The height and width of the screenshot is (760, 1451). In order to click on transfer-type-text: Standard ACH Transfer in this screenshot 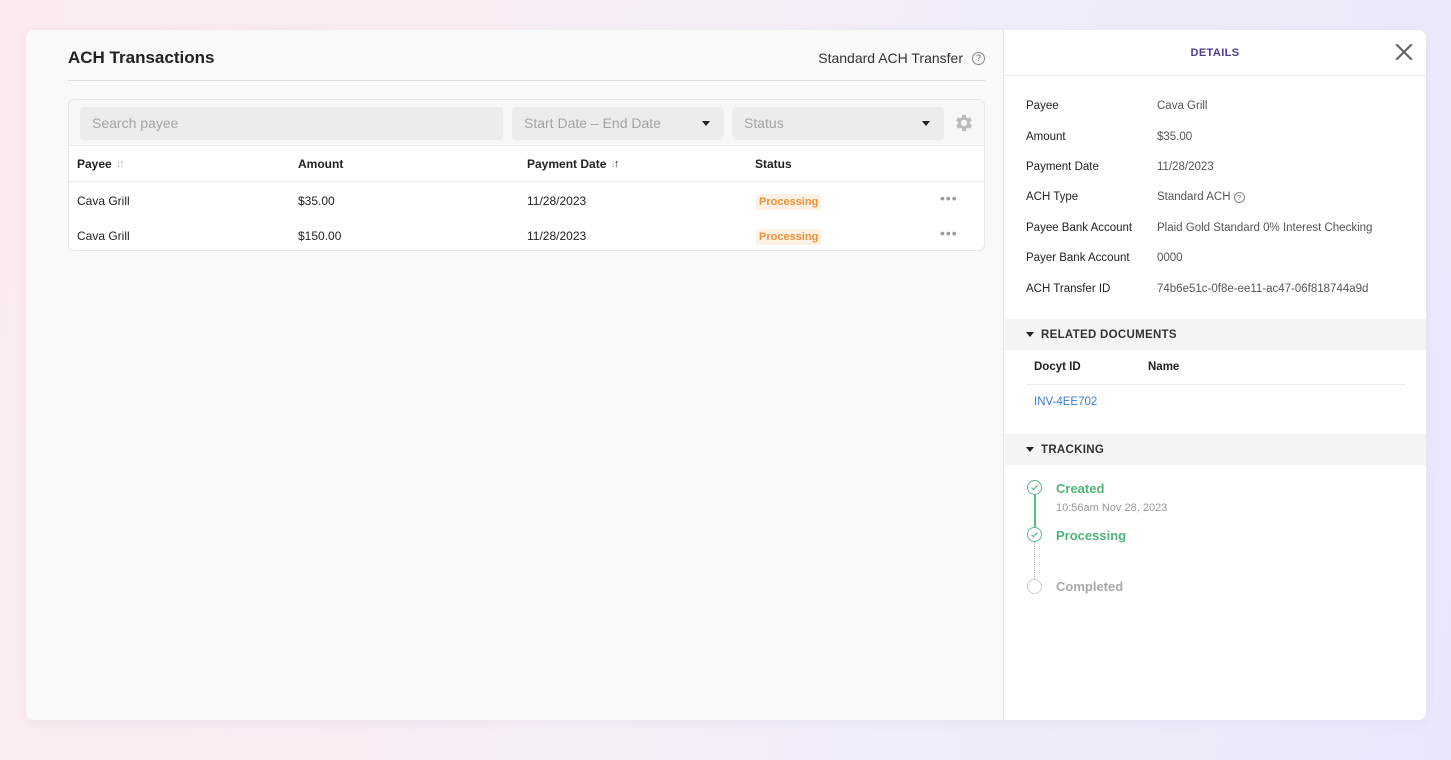, I will do `click(890, 58)`.